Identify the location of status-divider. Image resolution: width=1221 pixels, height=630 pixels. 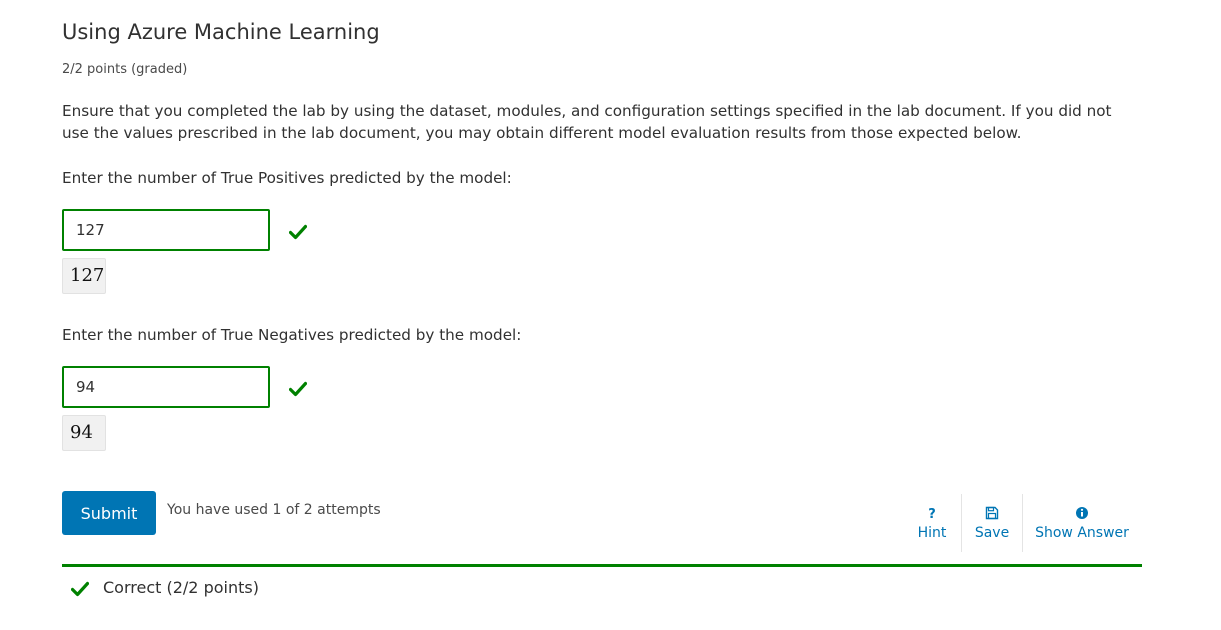
(602, 565).